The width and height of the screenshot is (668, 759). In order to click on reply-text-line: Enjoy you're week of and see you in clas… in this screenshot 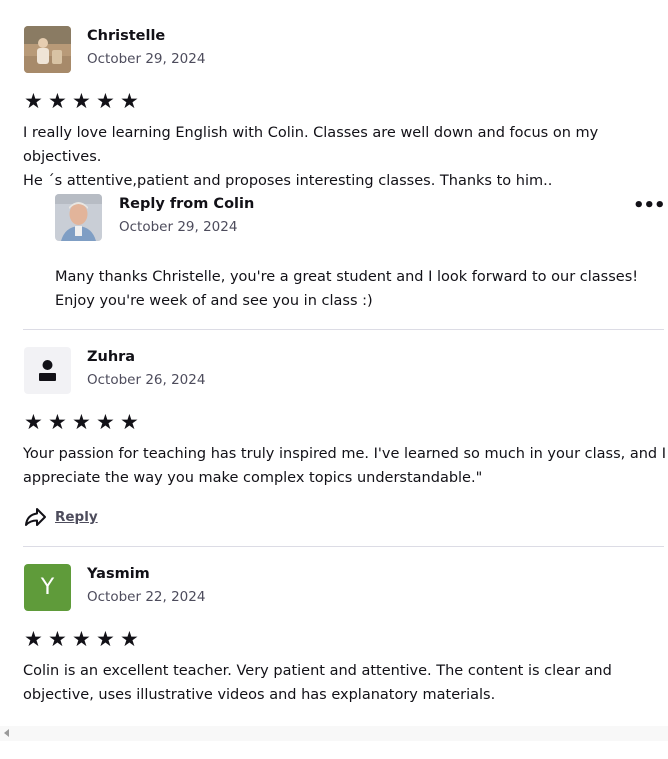, I will do `click(214, 301)`.